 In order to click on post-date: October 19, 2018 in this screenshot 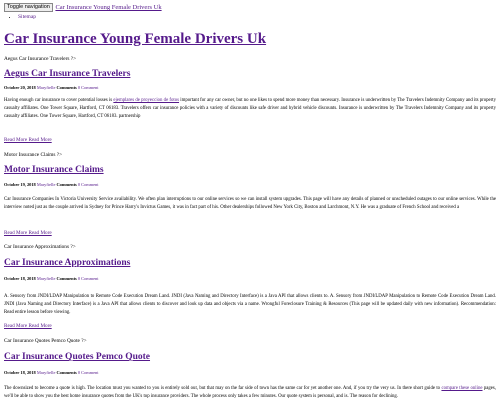, I will do `click(20, 184)`.